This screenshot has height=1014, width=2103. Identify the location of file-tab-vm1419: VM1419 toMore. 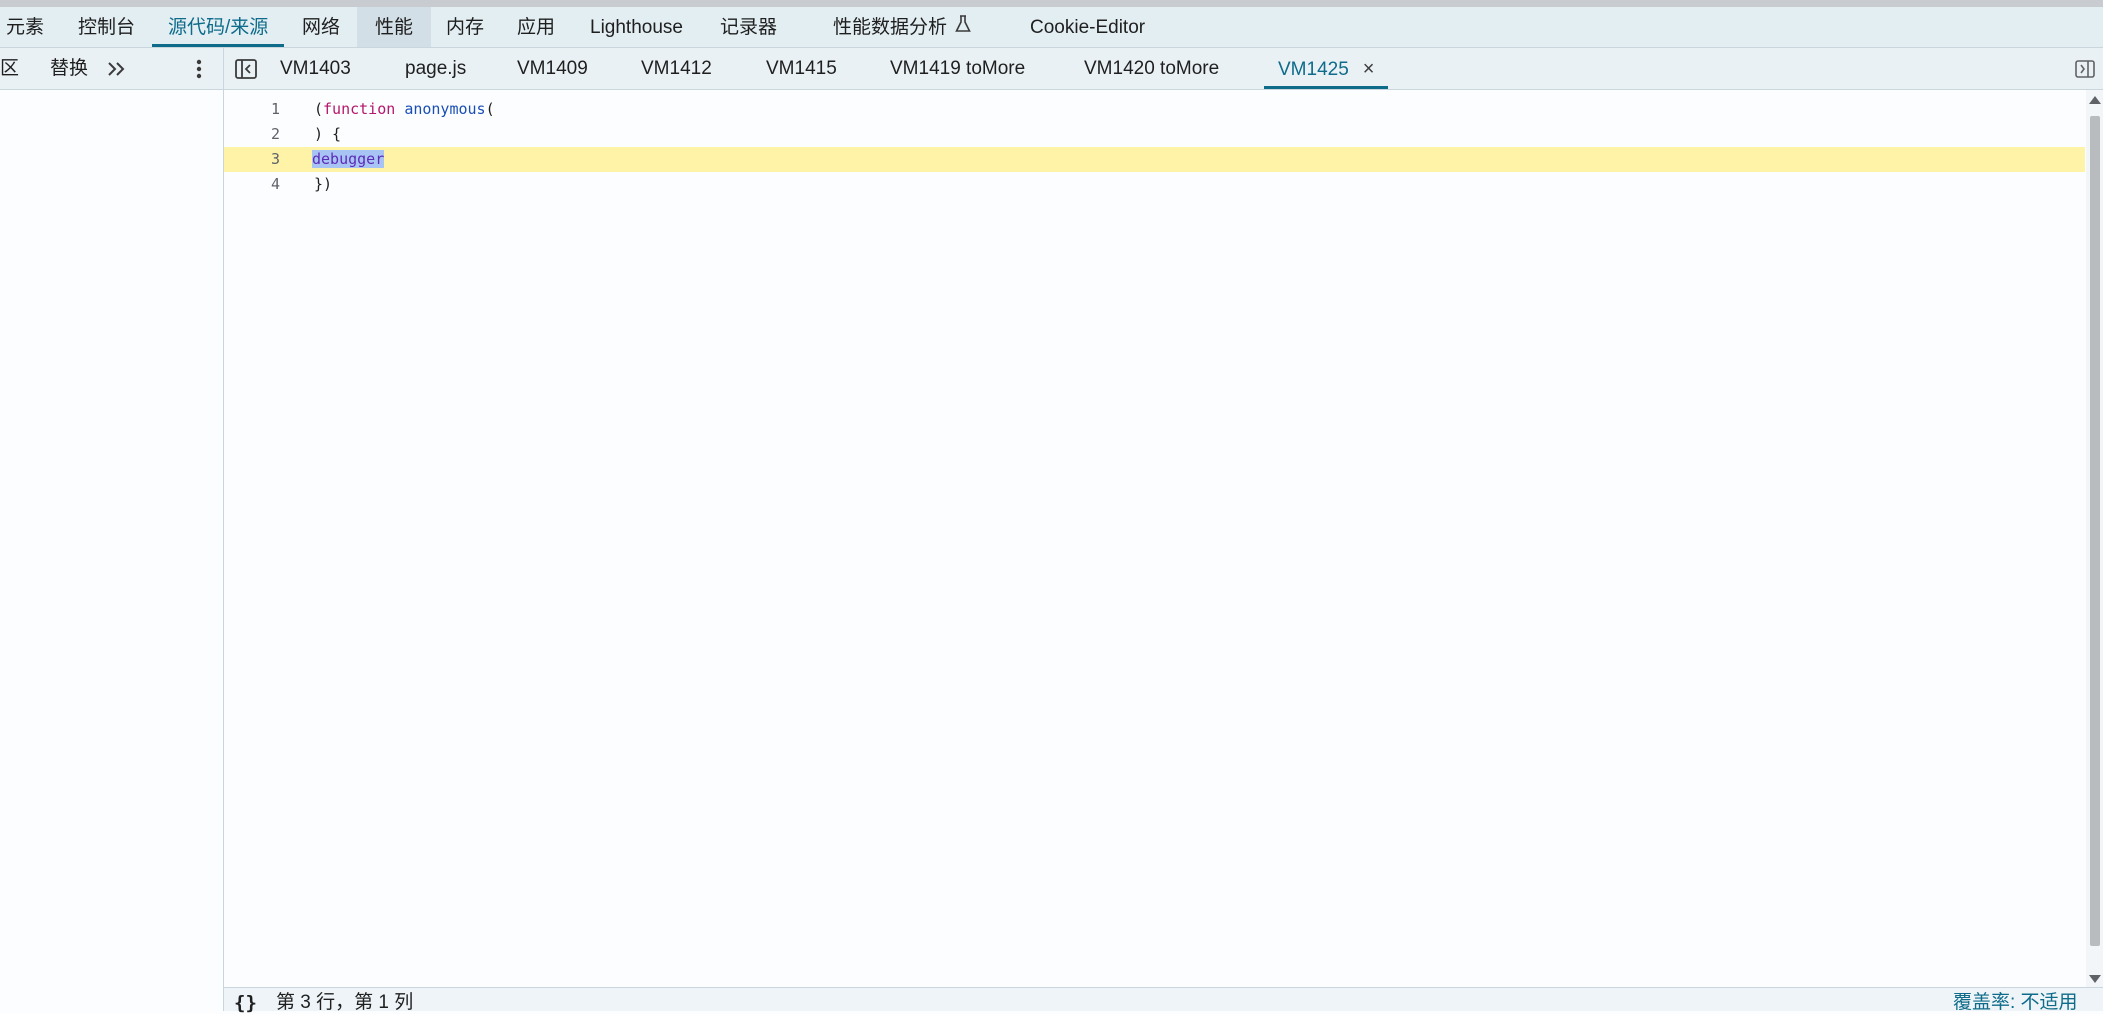
(957, 68).